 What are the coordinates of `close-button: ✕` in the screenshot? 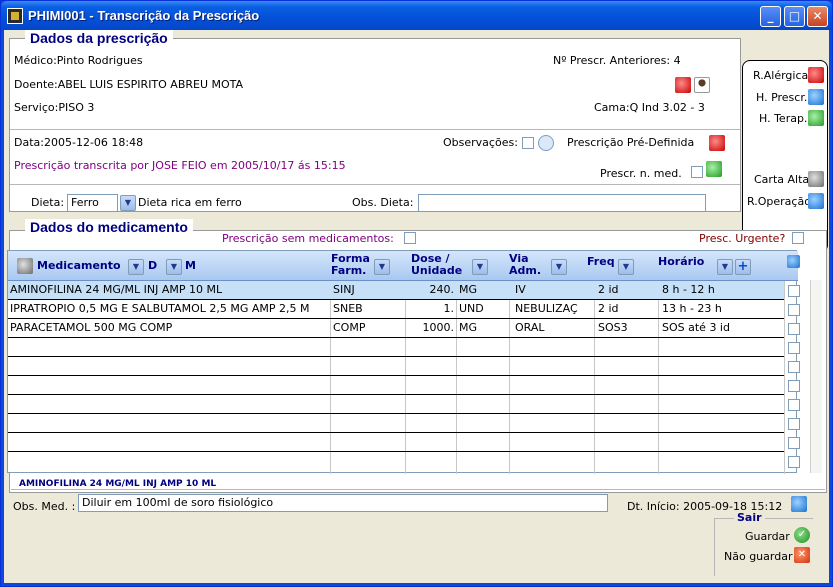 It's located at (817, 16).